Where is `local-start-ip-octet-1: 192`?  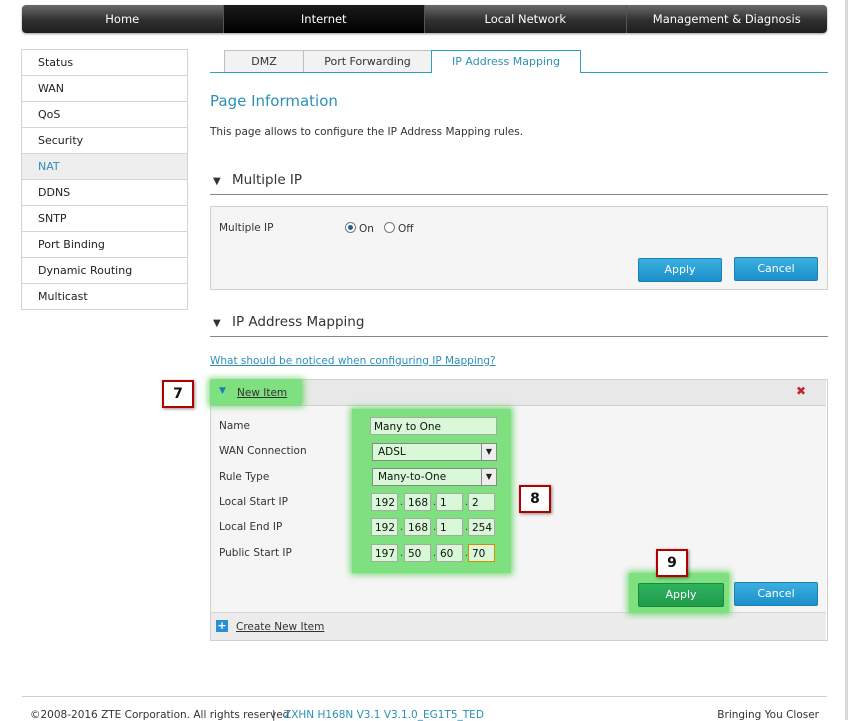 local-start-ip-octet-1: 192 is located at coordinates (384, 502).